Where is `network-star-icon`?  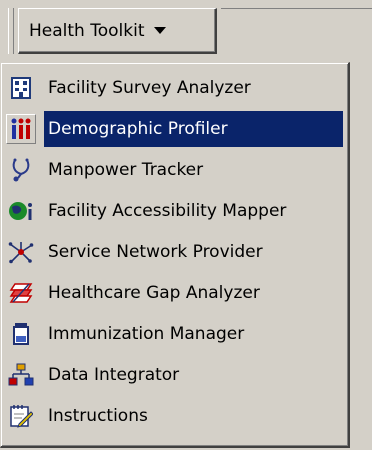
network-star-icon is located at coordinates (21, 252).